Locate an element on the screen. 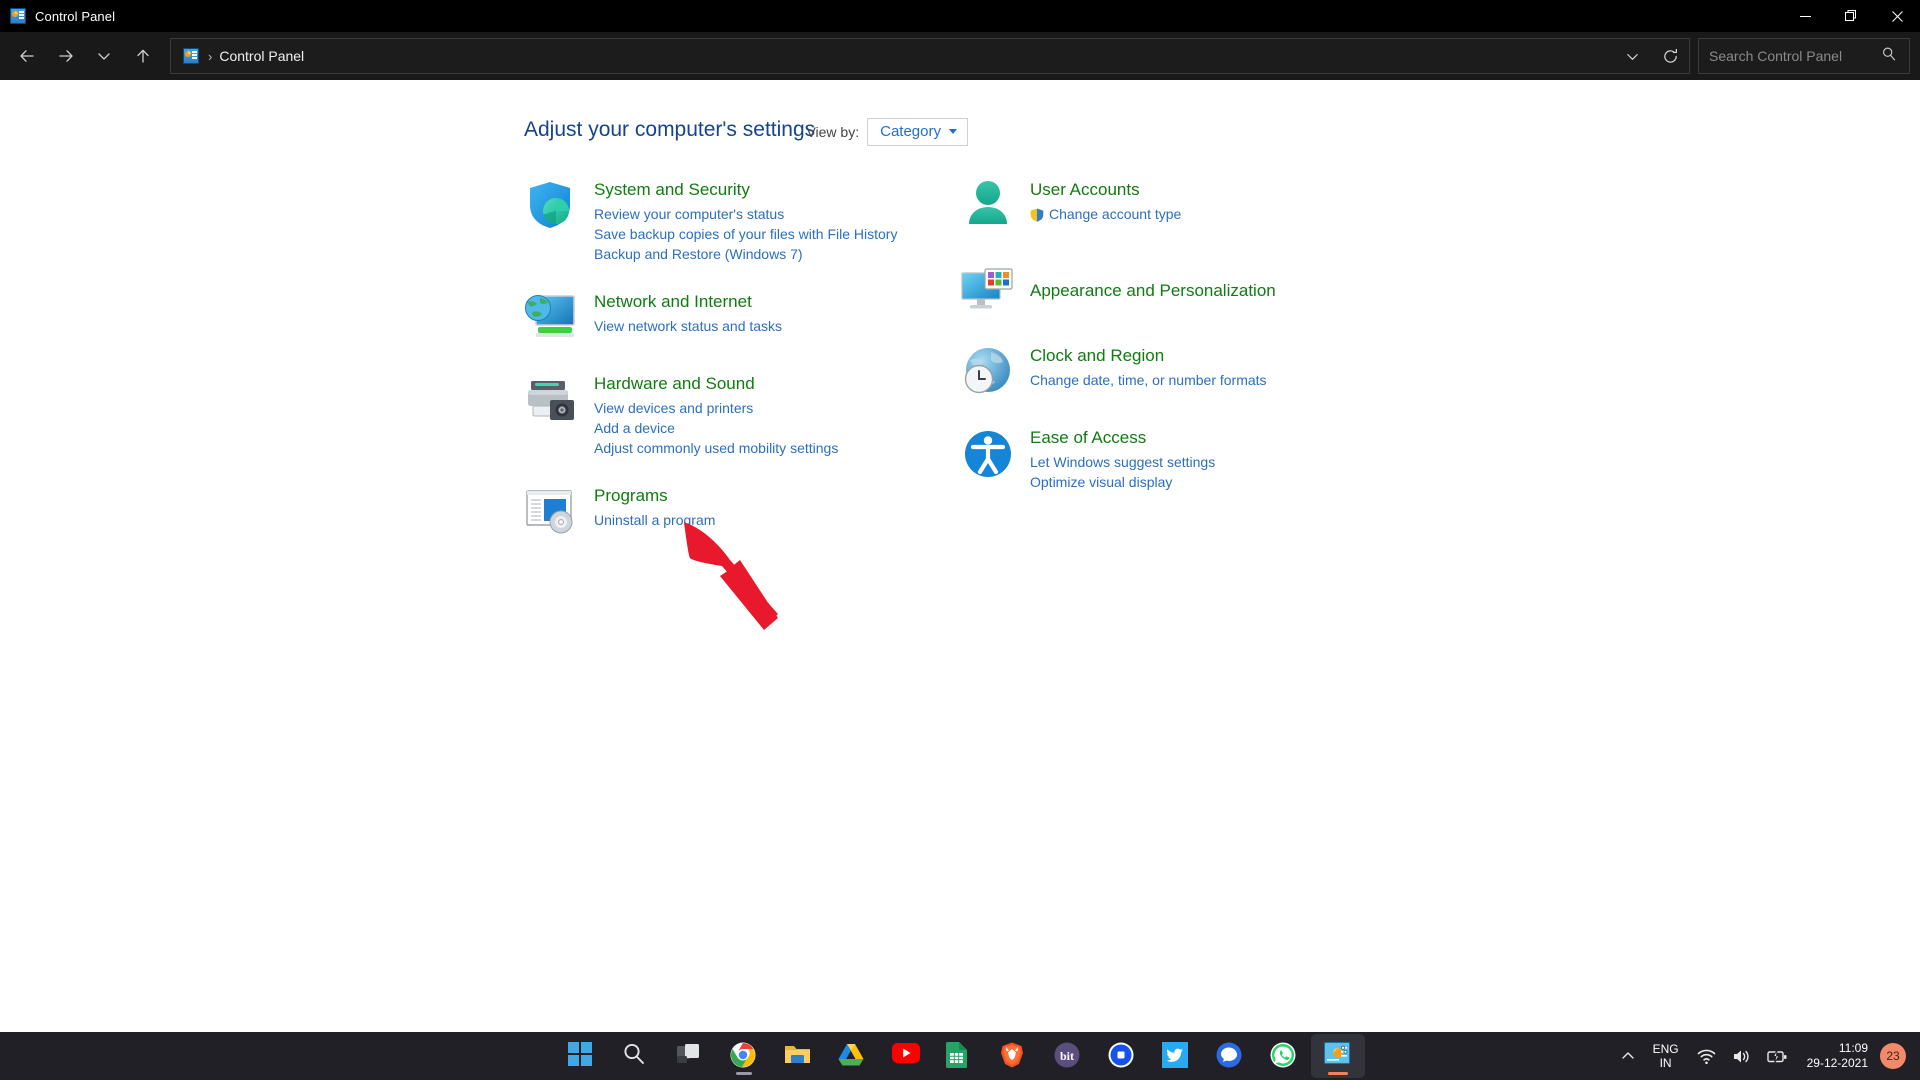  category-sublink-change-account-type: Change account type is located at coordinates (1105, 214).